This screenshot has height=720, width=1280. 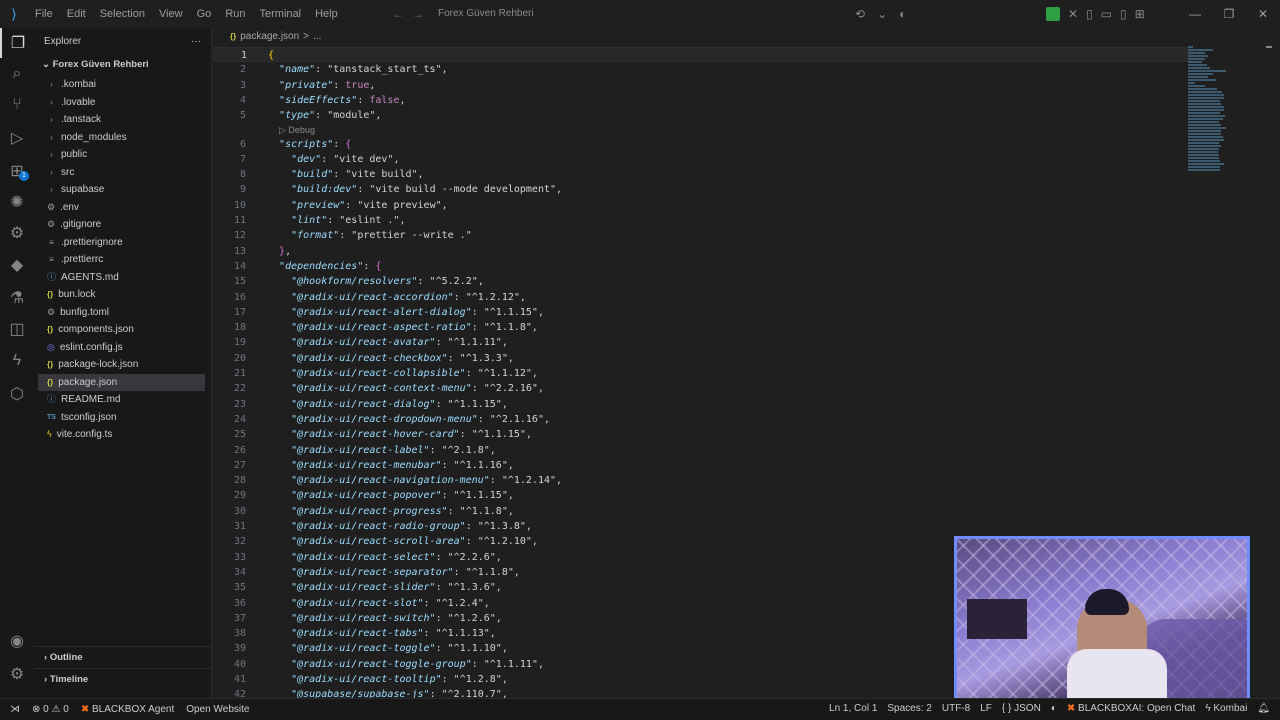 I want to click on account-icon: ◉, so click(x=17, y=641).